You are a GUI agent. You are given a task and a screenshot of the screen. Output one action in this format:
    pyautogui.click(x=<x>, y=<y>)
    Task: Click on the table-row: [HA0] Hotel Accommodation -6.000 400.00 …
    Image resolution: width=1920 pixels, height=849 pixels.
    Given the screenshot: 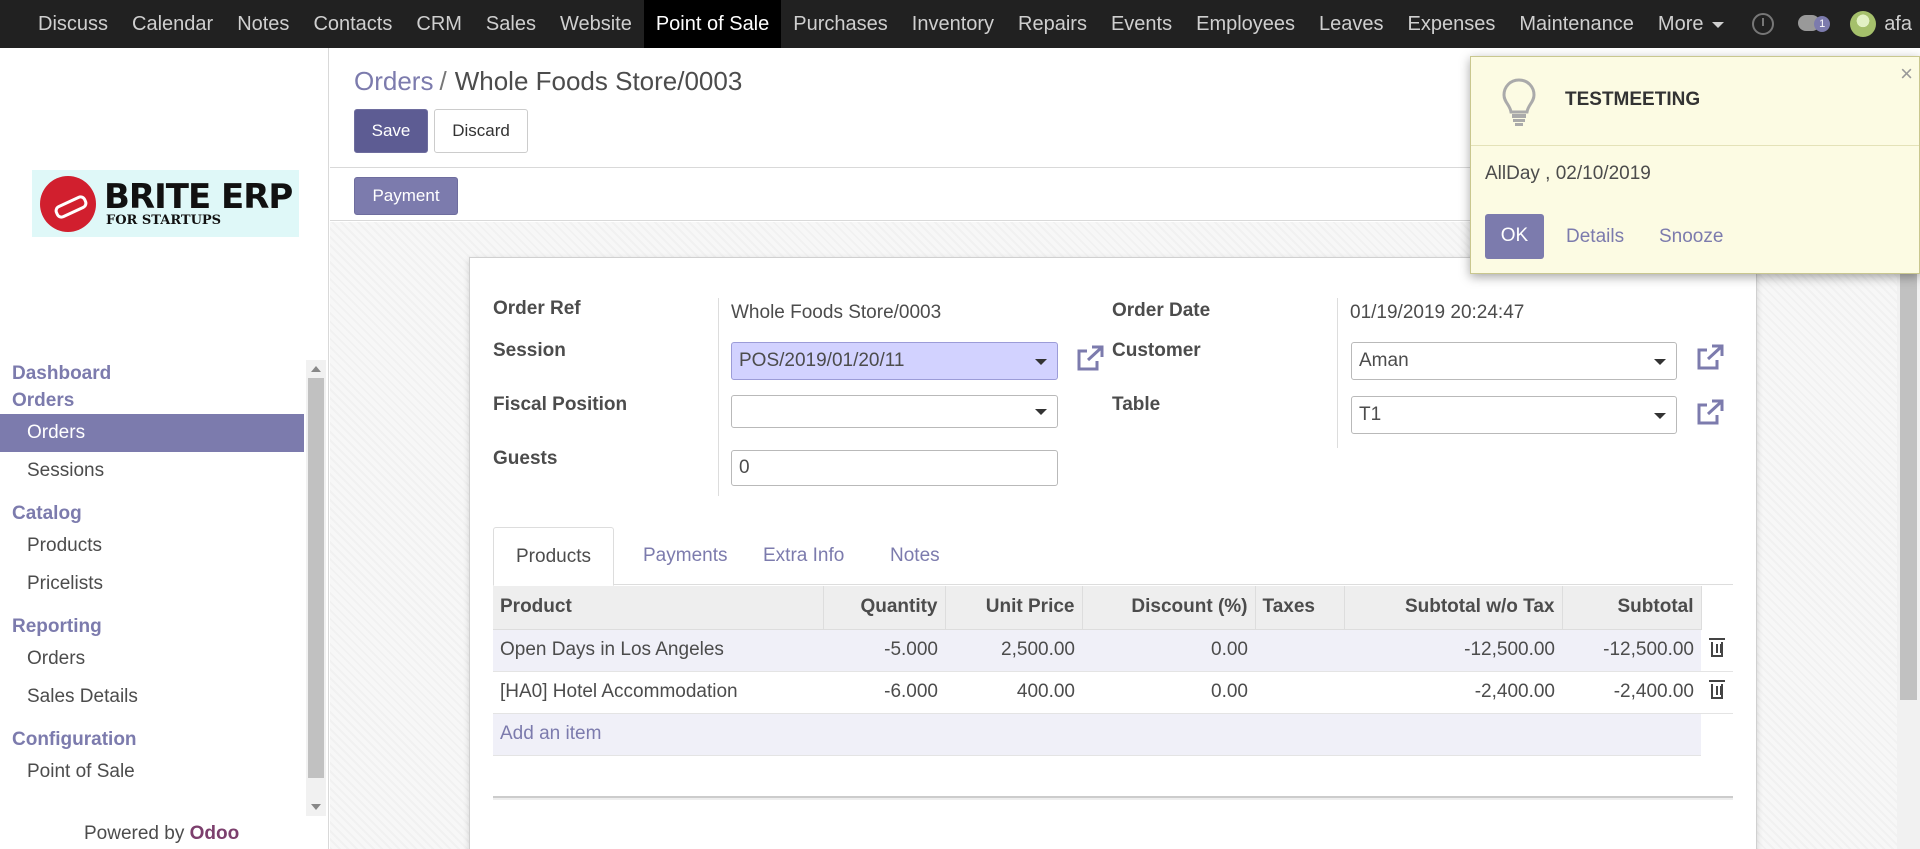 What is the action you would take?
    pyautogui.click(x=1113, y=692)
    